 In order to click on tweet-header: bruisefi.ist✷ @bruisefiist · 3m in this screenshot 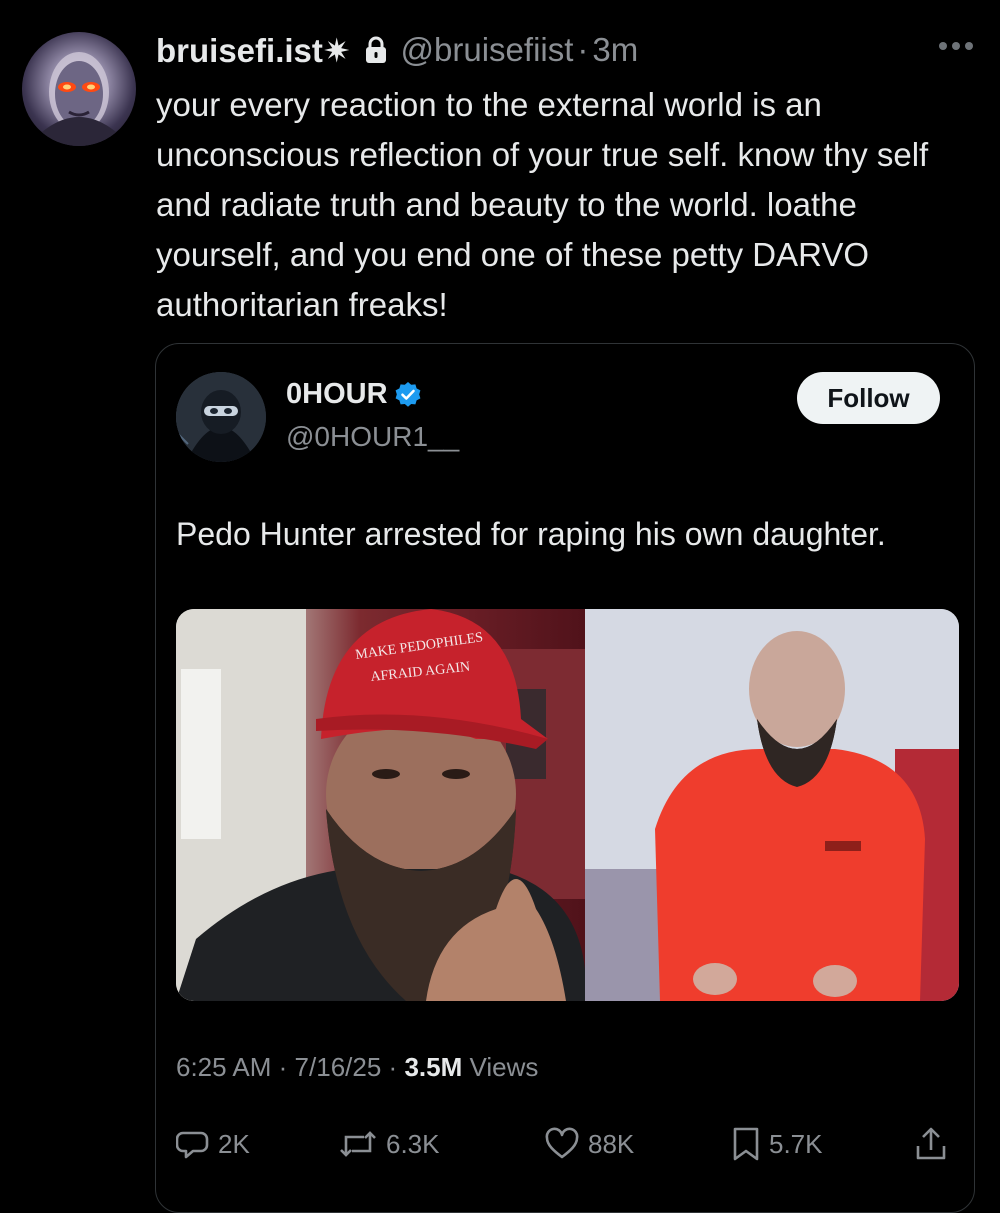, I will do `click(397, 50)`.